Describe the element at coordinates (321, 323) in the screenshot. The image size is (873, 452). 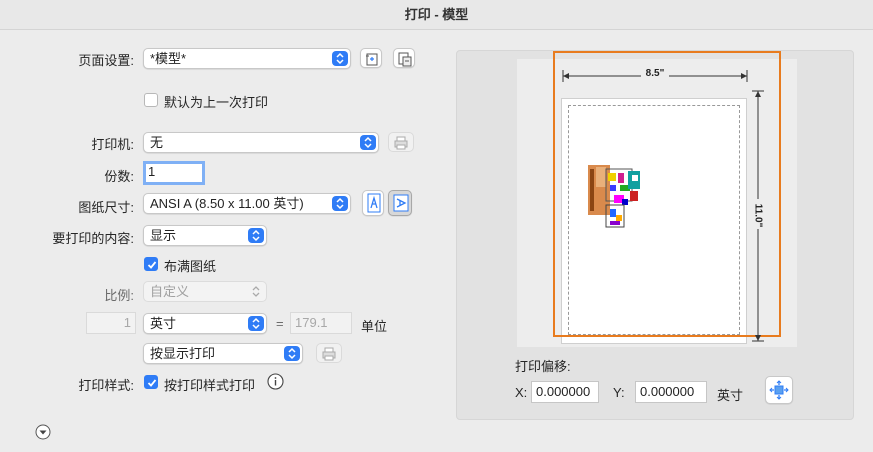
I see `scale-right-input: 179.1` at that location.